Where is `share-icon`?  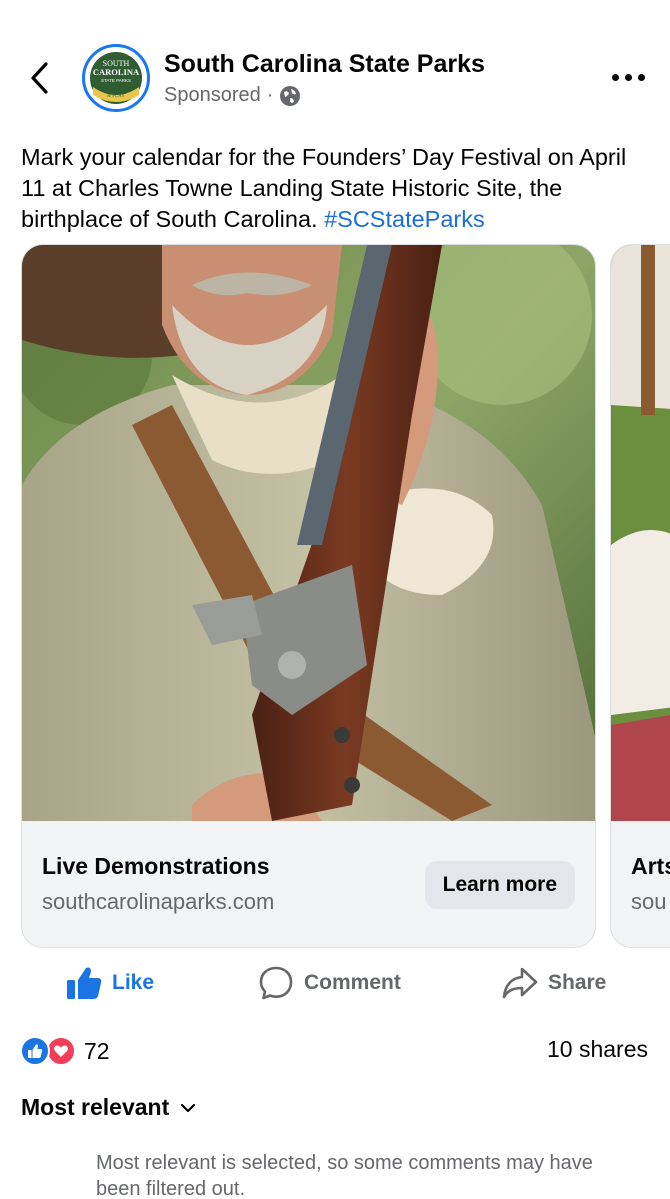
share-icon is located at coordinates (520, 983).